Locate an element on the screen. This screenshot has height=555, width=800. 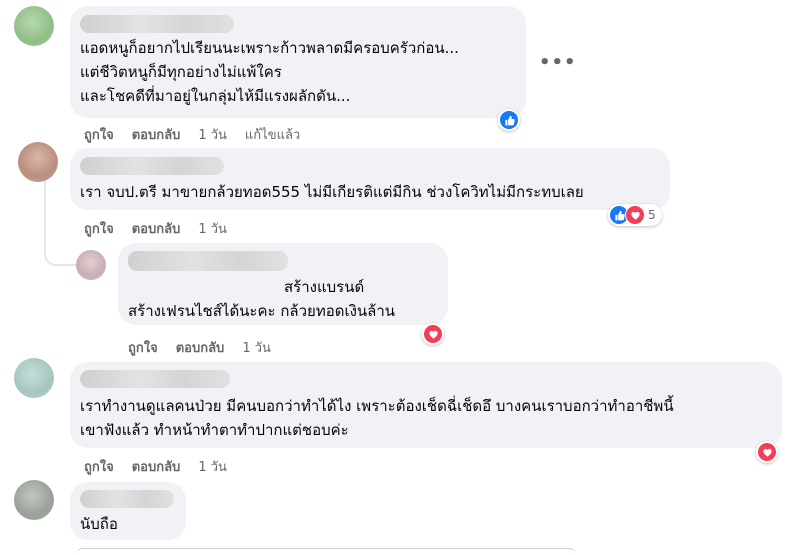
reaction-summary: 5 is located at coordinates (635, 215).